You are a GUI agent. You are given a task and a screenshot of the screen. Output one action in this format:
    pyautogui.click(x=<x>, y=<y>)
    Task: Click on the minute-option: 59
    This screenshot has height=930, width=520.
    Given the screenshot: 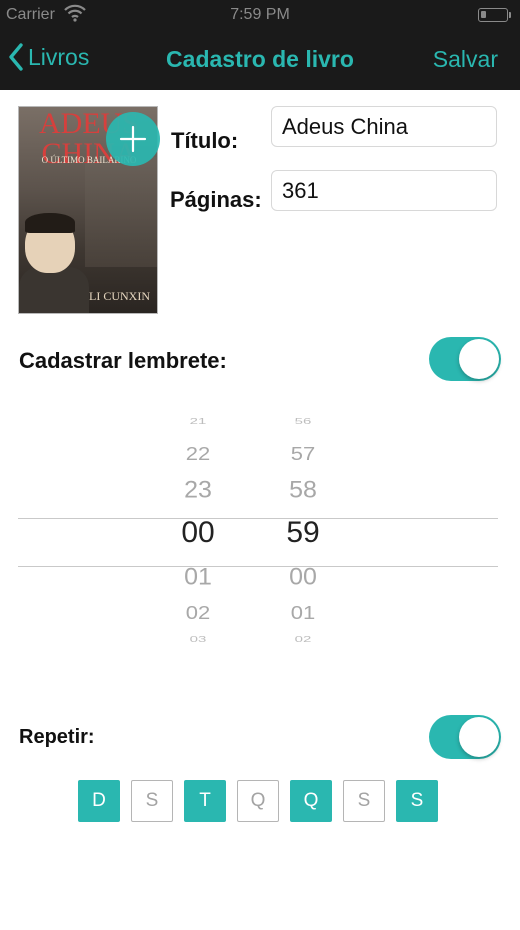 What is the action you would take?
    pyautogui.click(x=303, y=533)
    